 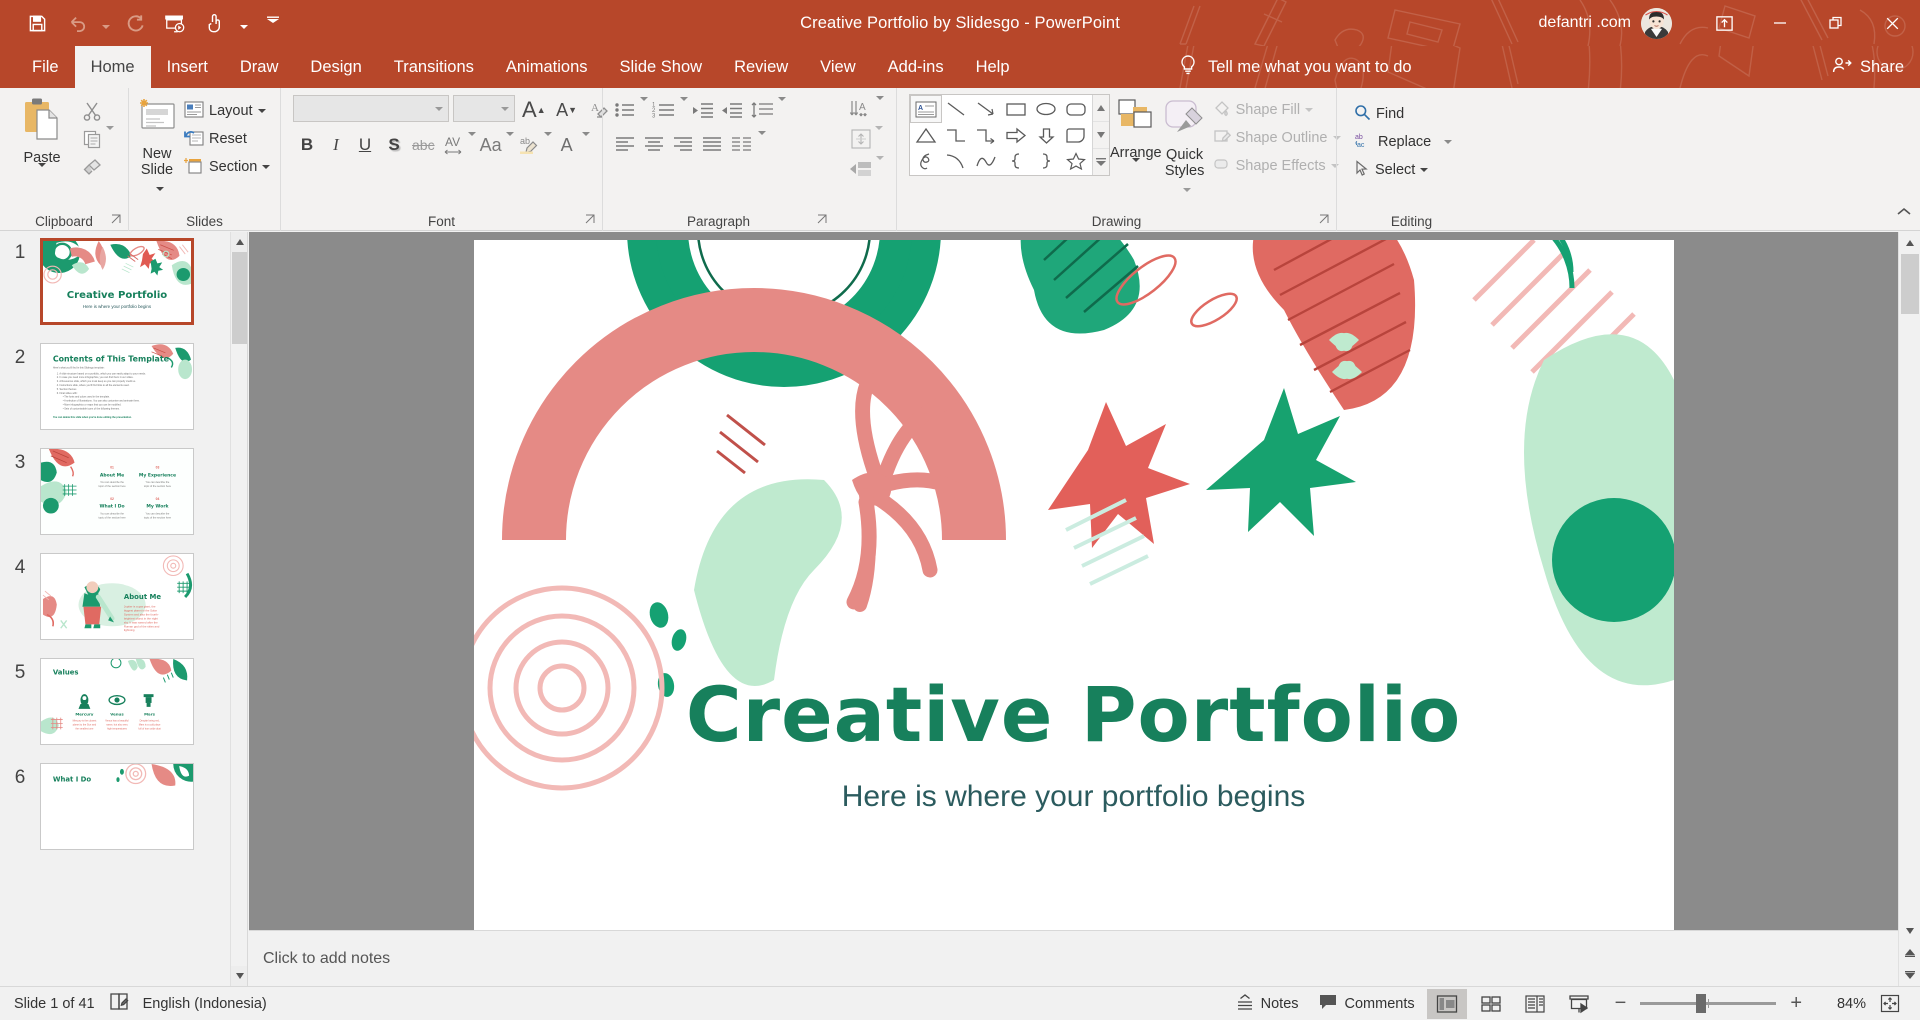 I want to click on change-case-dropdown-icon, so click(x=509, y=143).